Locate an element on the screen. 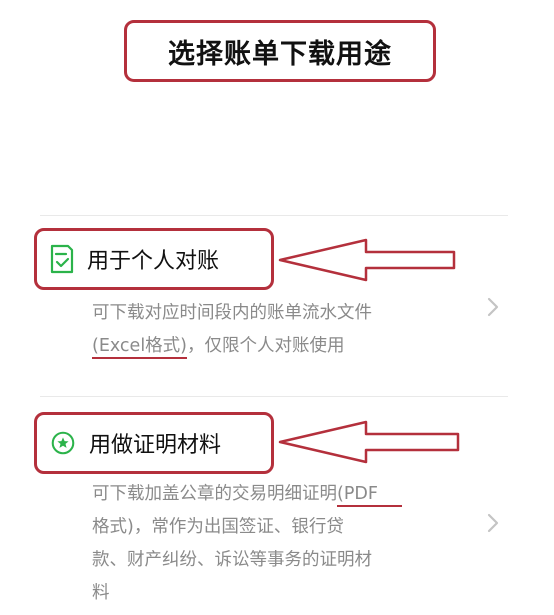 This screenshot has width=554, height=615. description-line: 格式)，常作为出国签证、银行贷 is located at coordinates (218, 527).